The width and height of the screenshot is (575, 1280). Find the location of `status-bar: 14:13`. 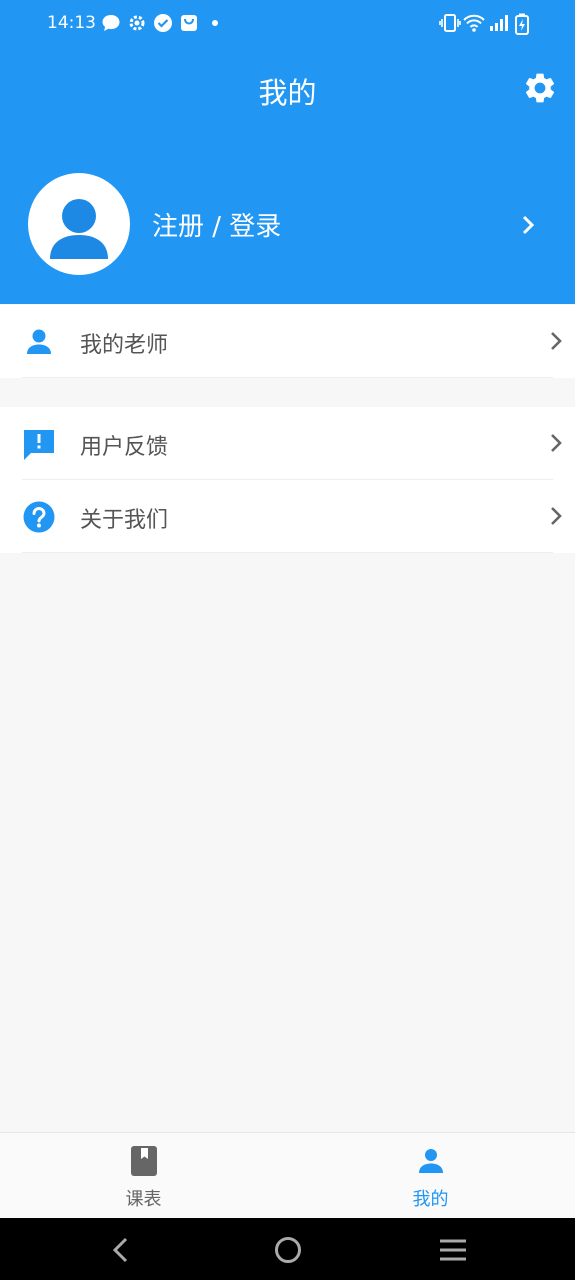

status-bar: 14:13 is located at coordinates (287, 24).